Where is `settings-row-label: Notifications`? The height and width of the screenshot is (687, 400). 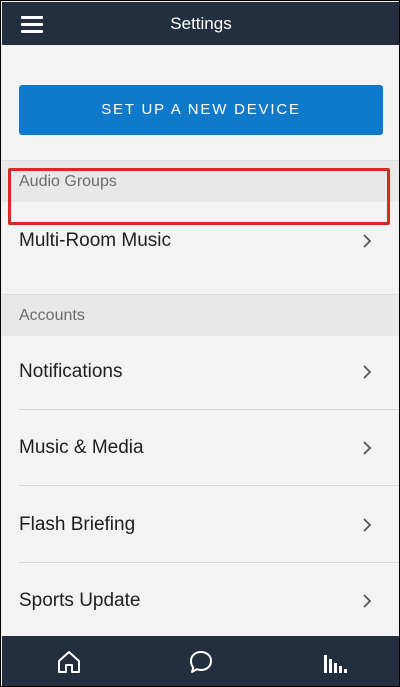 settings-row-label: Notifications is located at coordinates (71, 371).